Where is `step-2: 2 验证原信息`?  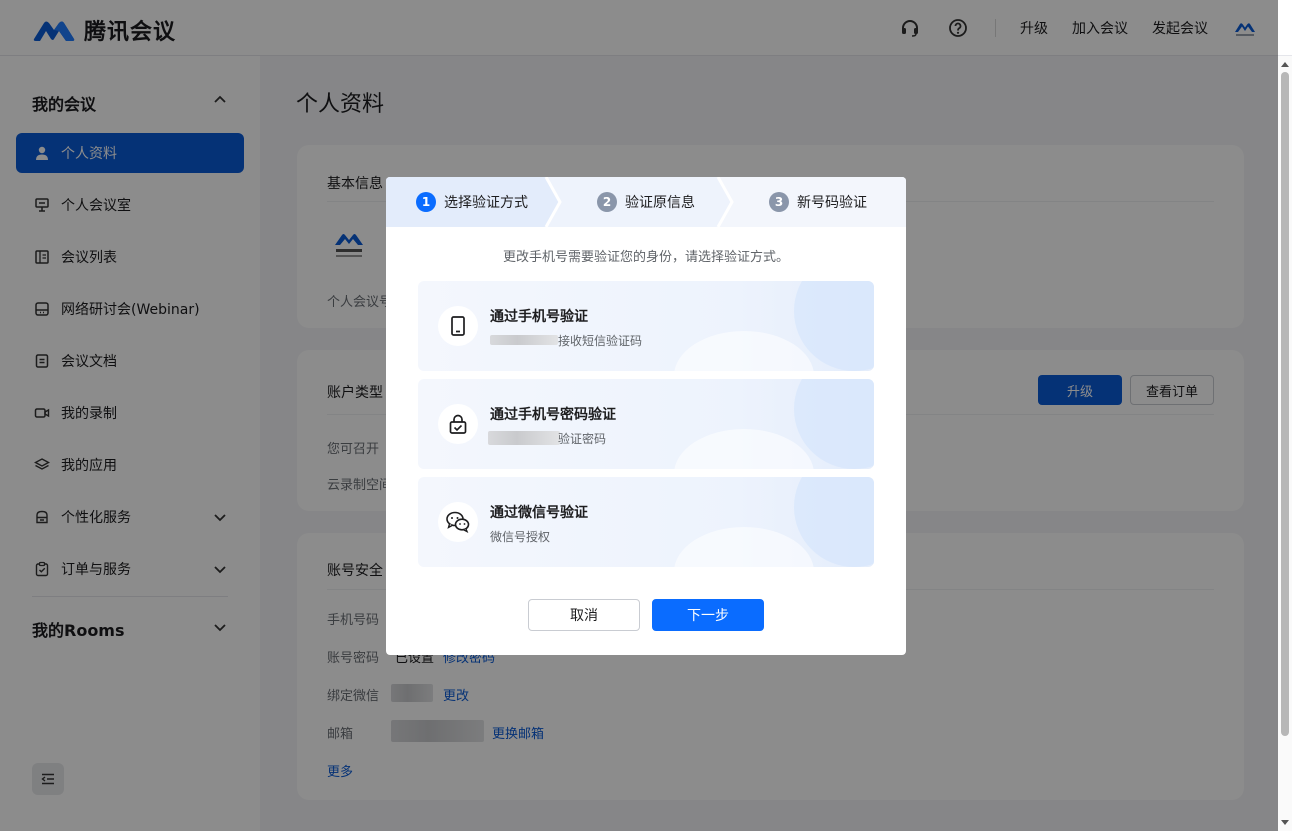
step-2: 2 验证原信息 is located at coordinates (646, 202).